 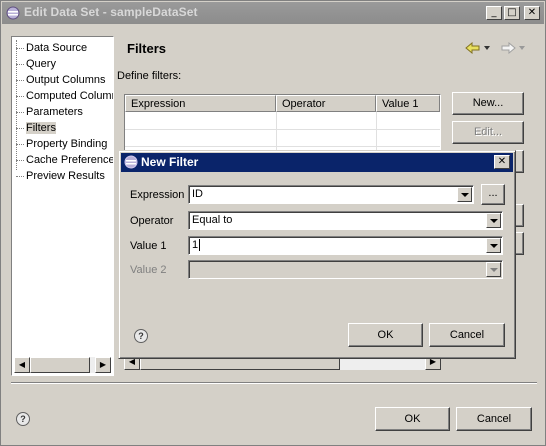 What do you see at coordinates (41, 64) in the screenshot?
I see `nav-item-label: Query` at bounding box center [41, 64].